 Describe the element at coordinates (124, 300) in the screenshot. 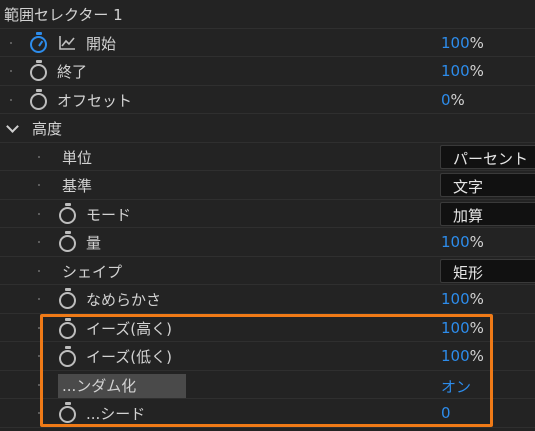

I see `property-label: なめらかさ` at that location.